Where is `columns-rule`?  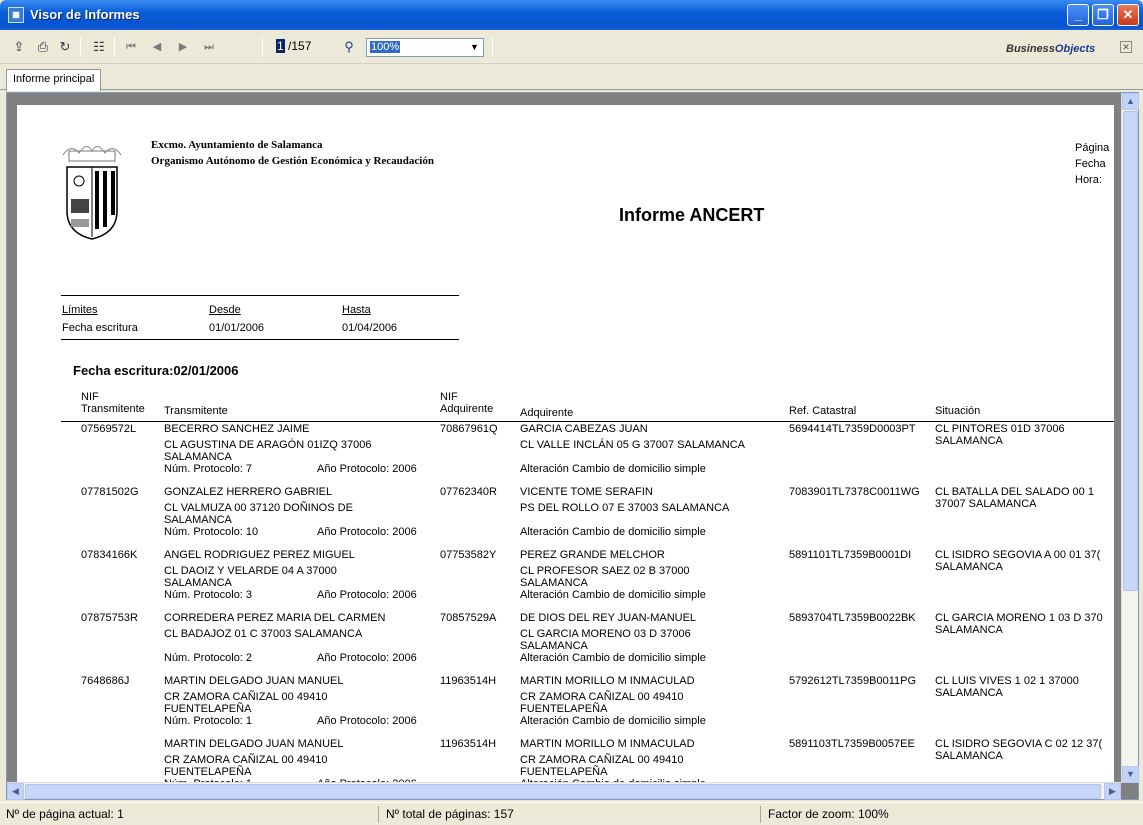
columns-rule is located at coordinates (587, 421).